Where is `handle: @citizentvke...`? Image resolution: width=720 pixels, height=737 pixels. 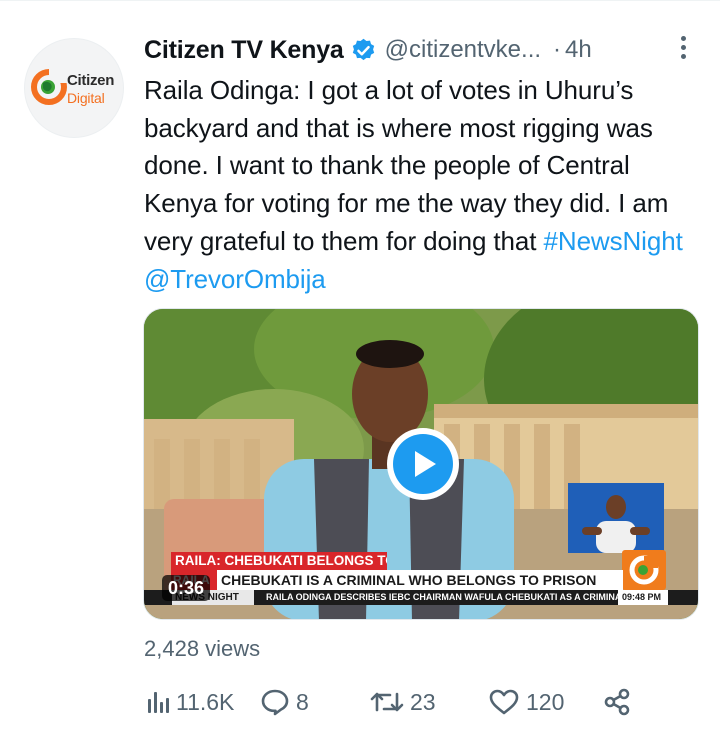
handle: @citizentvke... is located at coordinates (463, 50).